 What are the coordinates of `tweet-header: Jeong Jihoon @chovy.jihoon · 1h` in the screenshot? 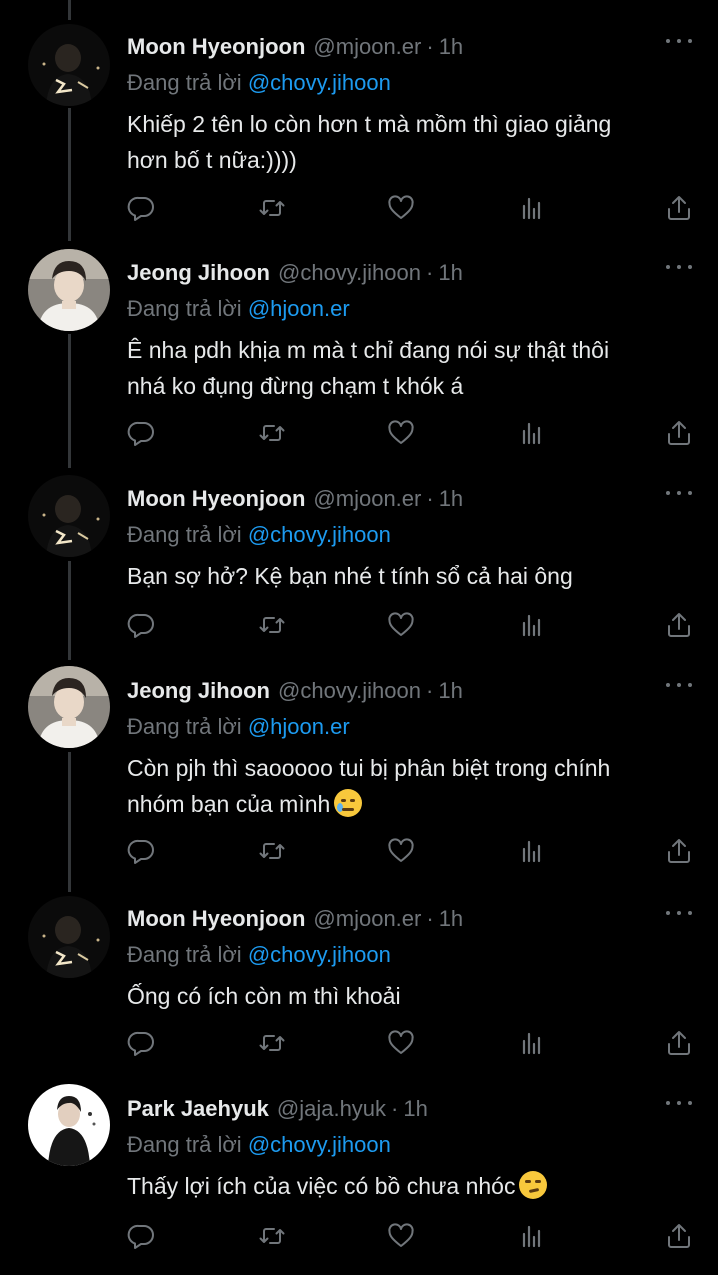 It's located at (412, 274).